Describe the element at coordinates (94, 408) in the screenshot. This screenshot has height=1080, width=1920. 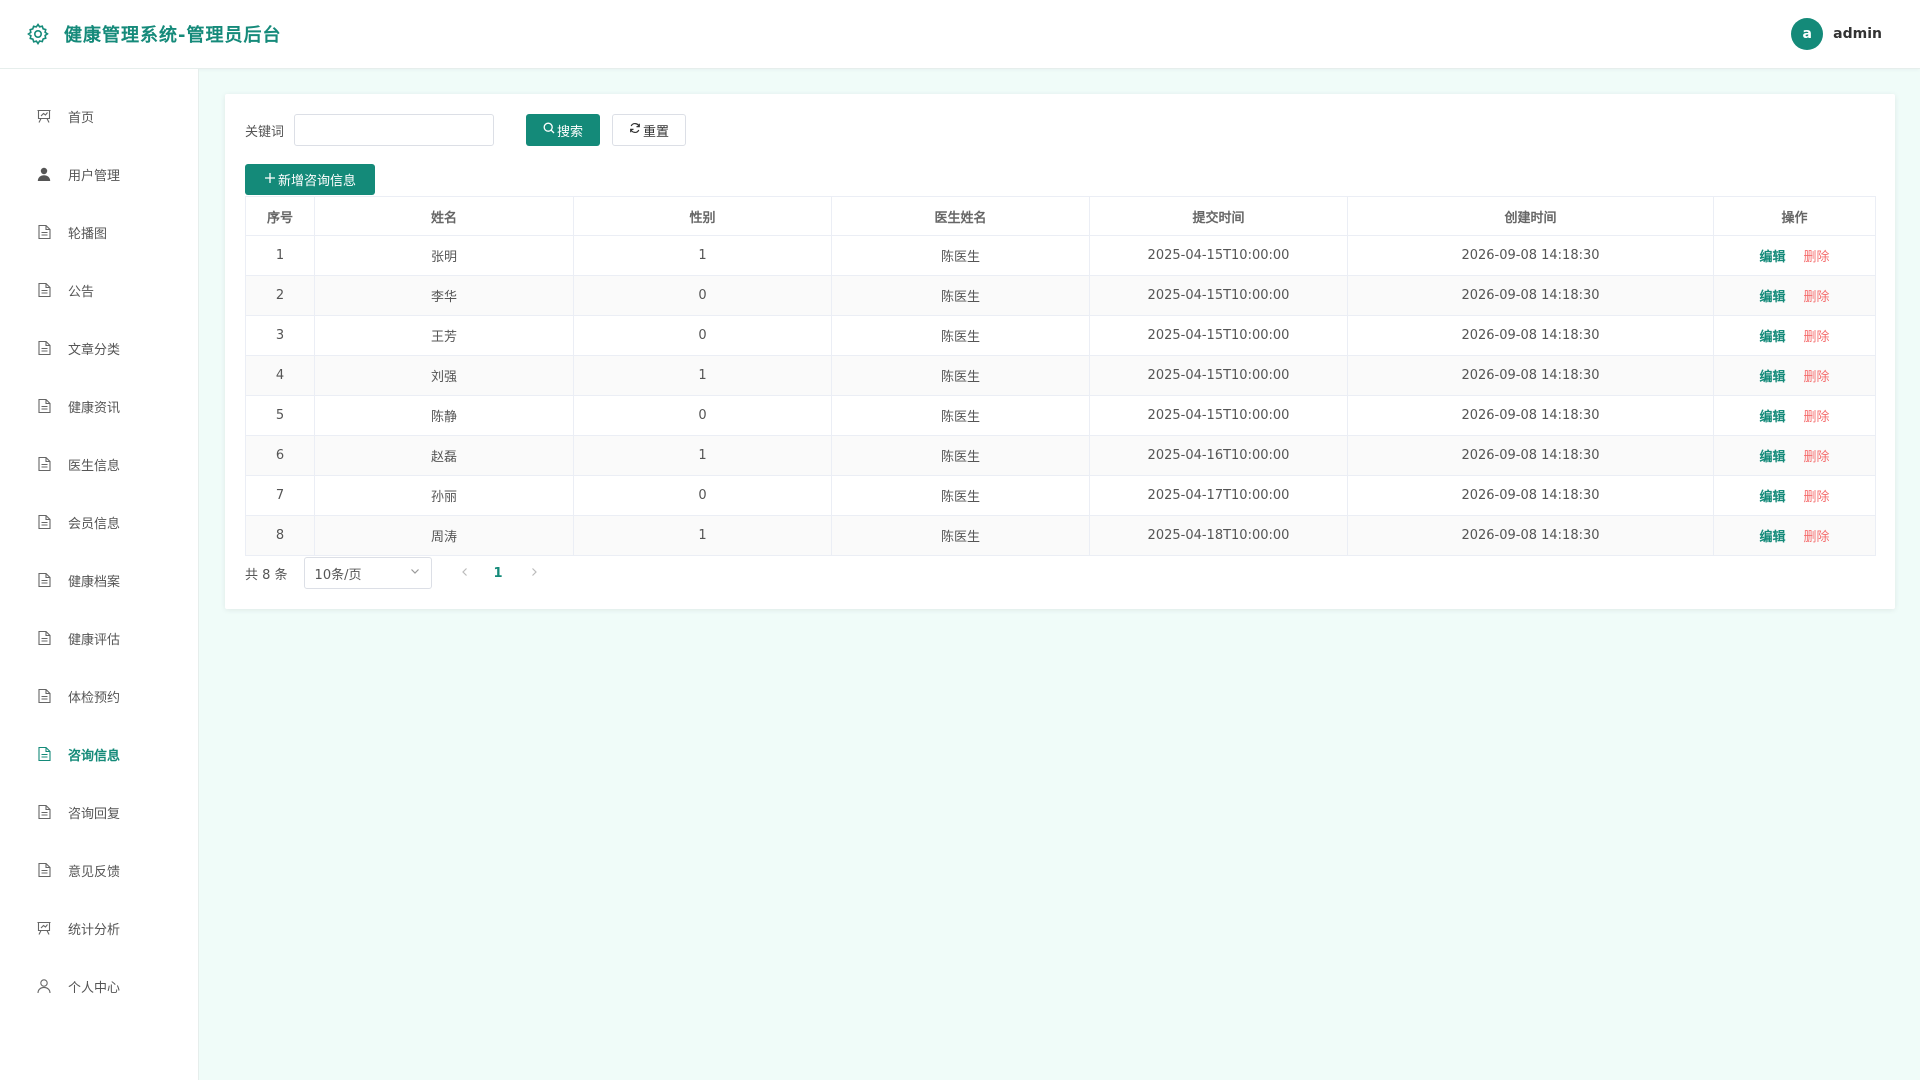
I see `sidebar-item-label: 健康资讯` at that location.